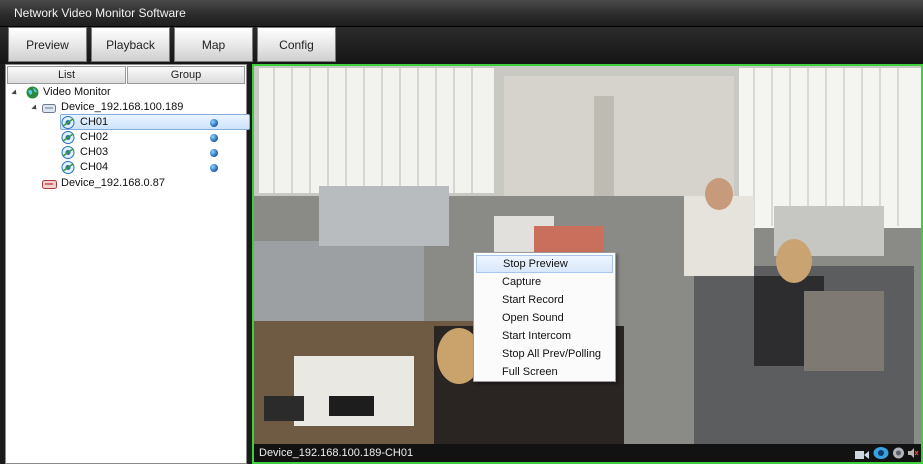 The image size is (923, 464). Describe the element at coordinates (913, 453) in the screenshot. I see `audio-muted-icon` at that location.